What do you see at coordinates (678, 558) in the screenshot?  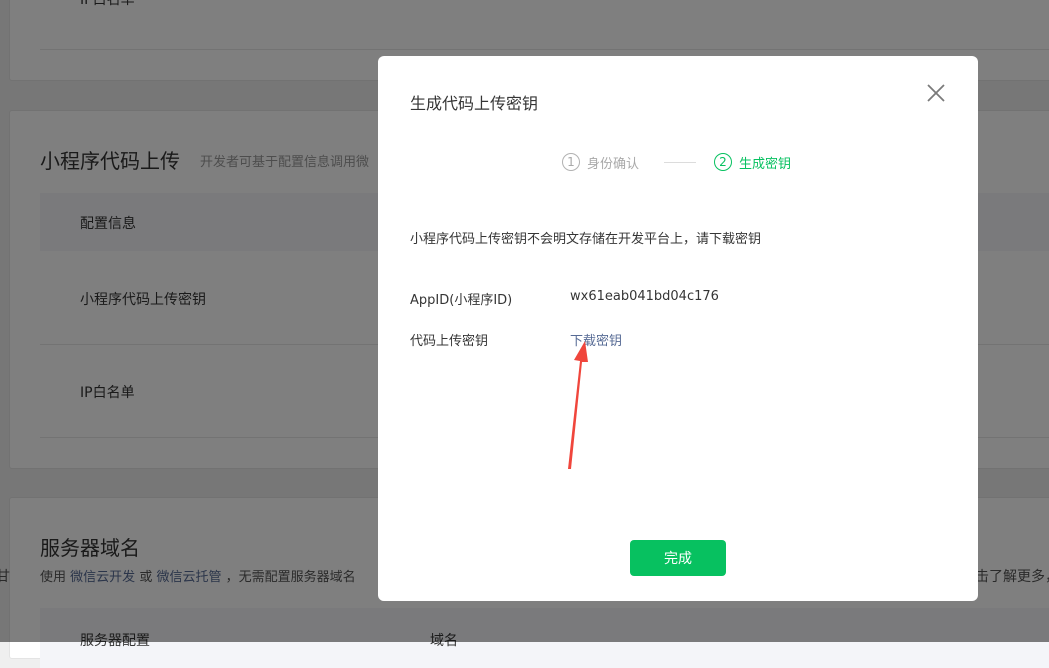 I see `done-button: 完成` at bounding box center [678, 558].